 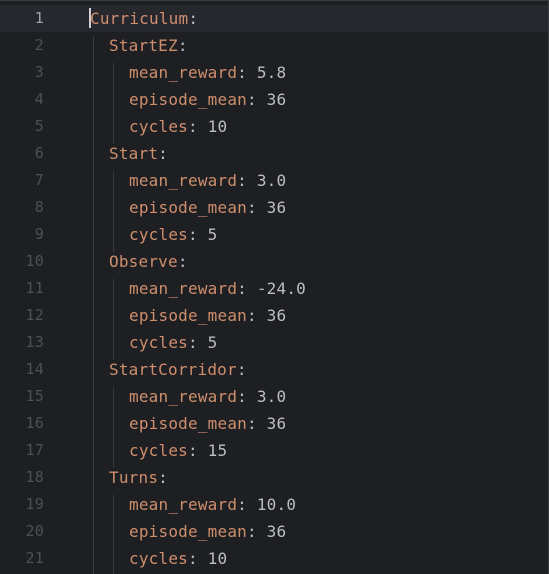 What do you see at coordinates (274, 342) in the screenshot?
I see `code-line: 13 cycles: 5` at bounding box center [274, 342].